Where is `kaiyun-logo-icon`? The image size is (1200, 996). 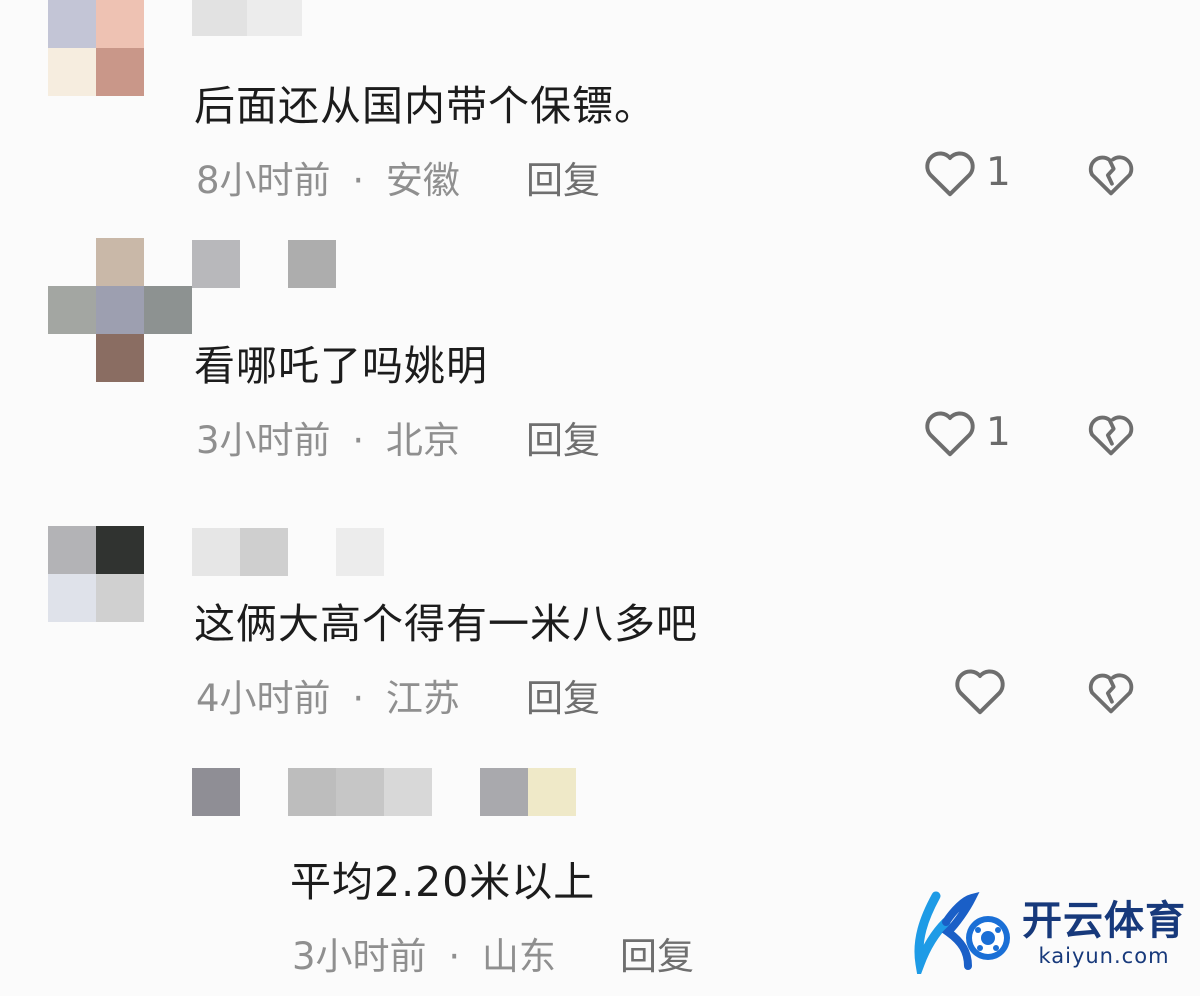 kaiyun-logo-icon is located at coordinates (962, 935).